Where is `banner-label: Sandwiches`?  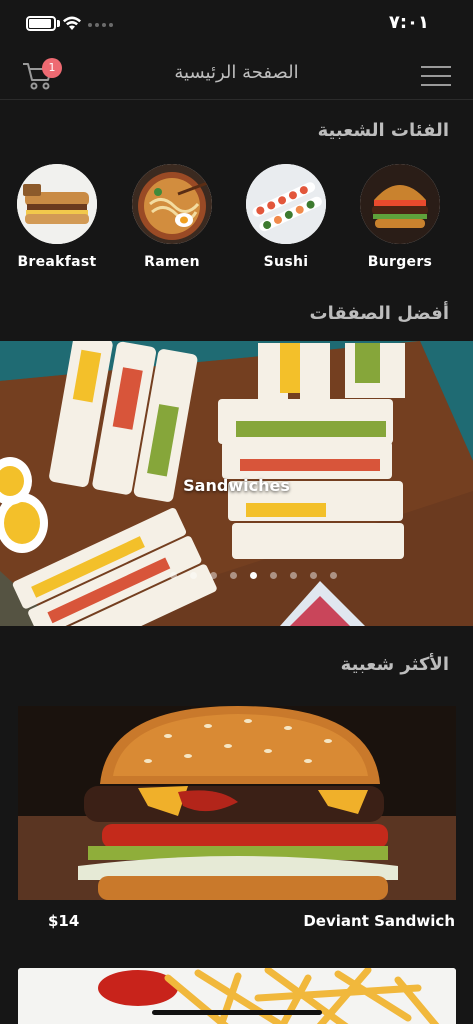 banner-label: Sandwiches is located at coordinates (236, 485).